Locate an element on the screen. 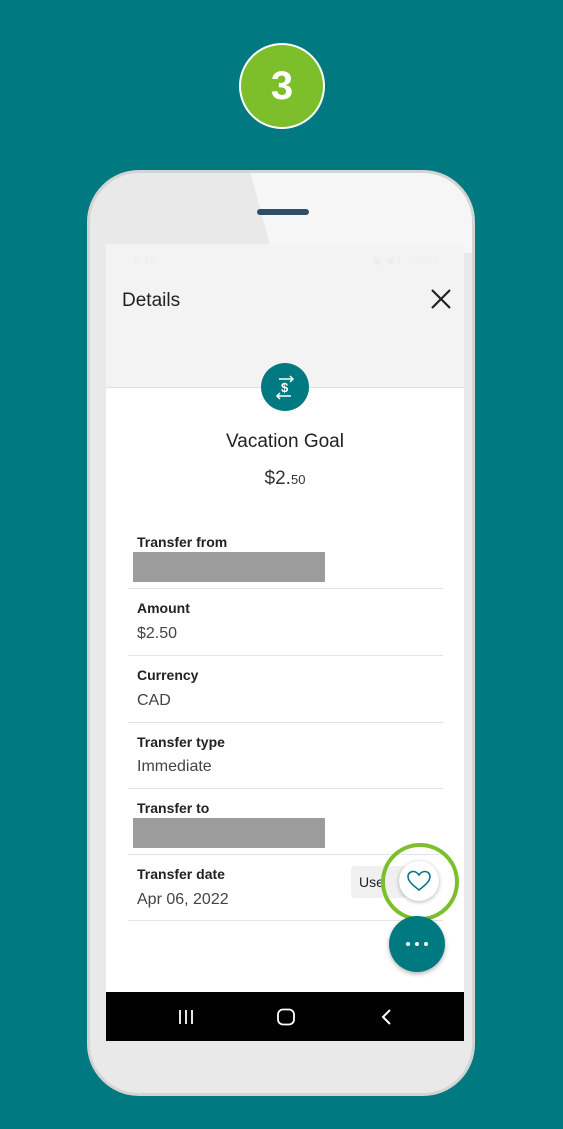 This screenshot has height=1129, width=563. transfer-dollar-icon: $ is located at coordinates (285, 387).